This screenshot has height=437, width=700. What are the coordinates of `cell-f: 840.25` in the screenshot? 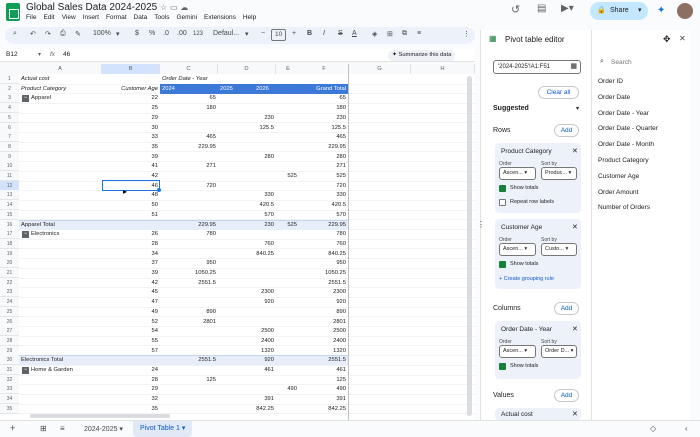 It's located at (324, 254).